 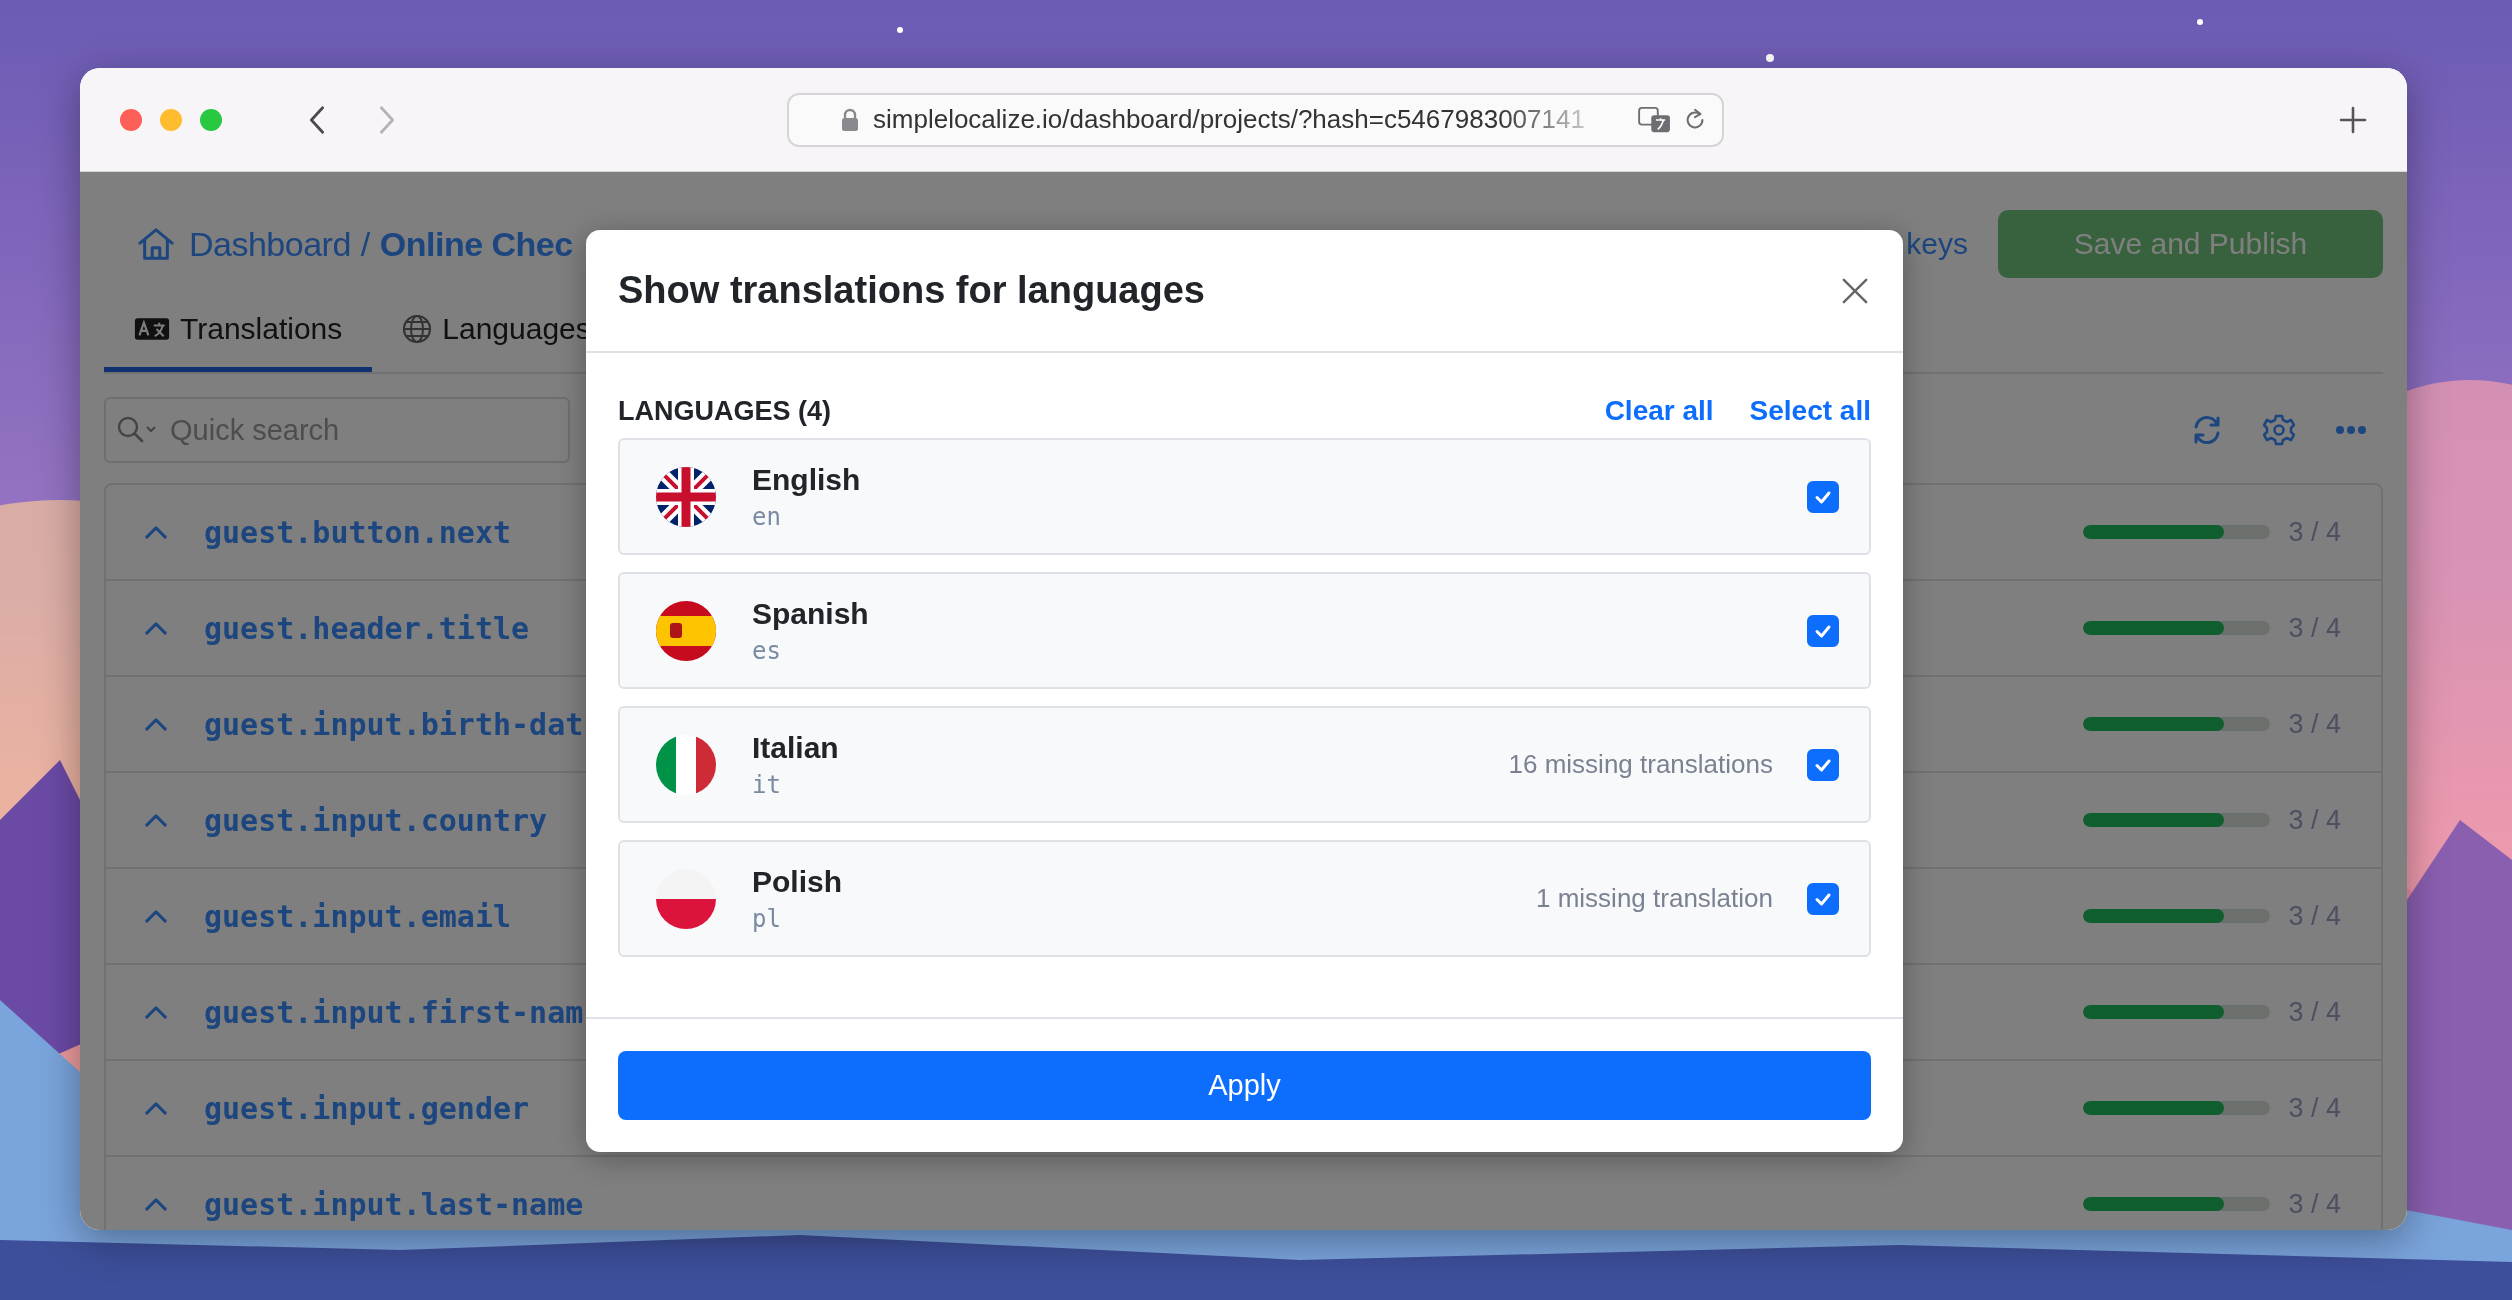 I want to click on missing-count: 16 missing translations, so click(x=1640, y=764).